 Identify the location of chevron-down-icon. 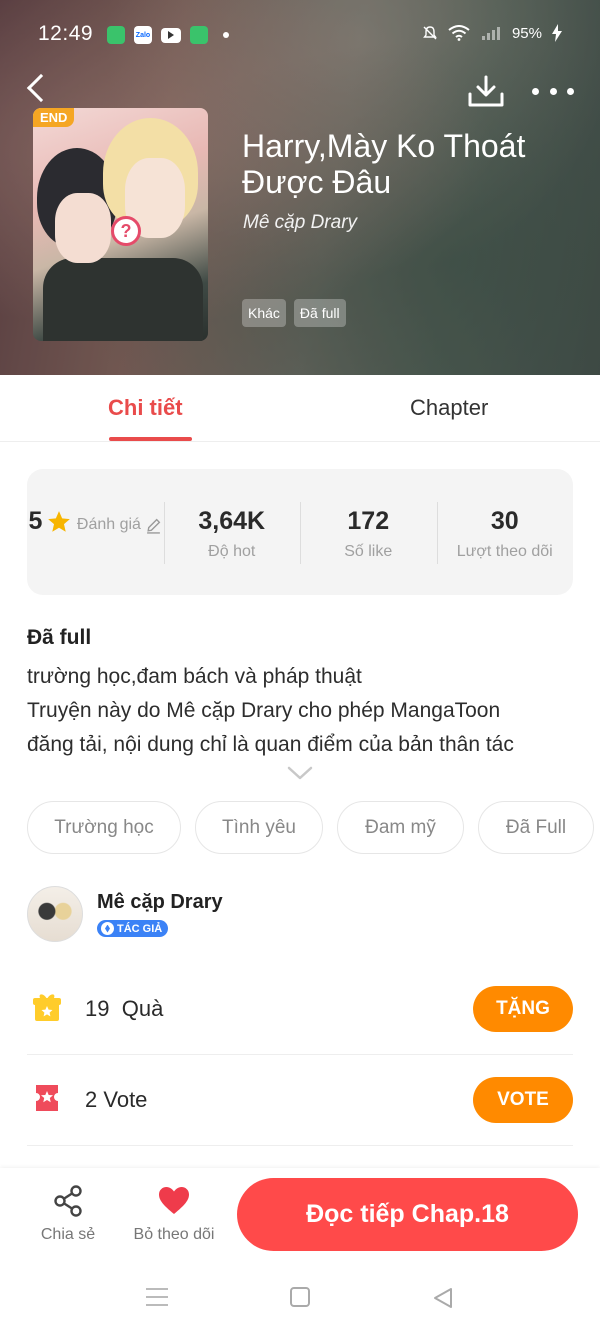
(300, 773).